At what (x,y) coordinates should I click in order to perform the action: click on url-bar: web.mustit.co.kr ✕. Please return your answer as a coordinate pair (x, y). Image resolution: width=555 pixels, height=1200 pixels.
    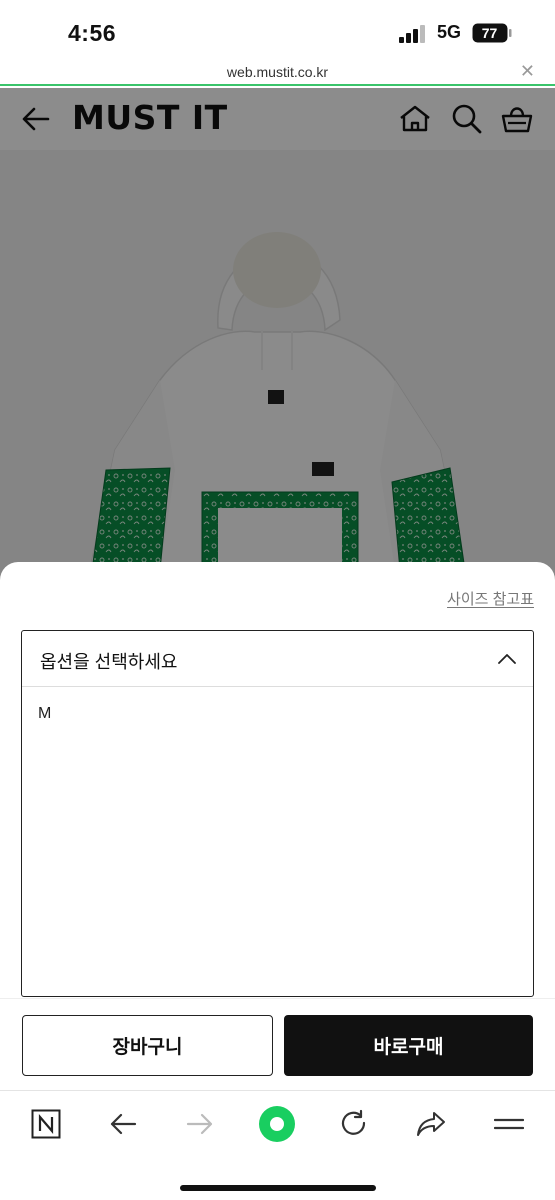
    Looking at the image, I should click on (277, 72).